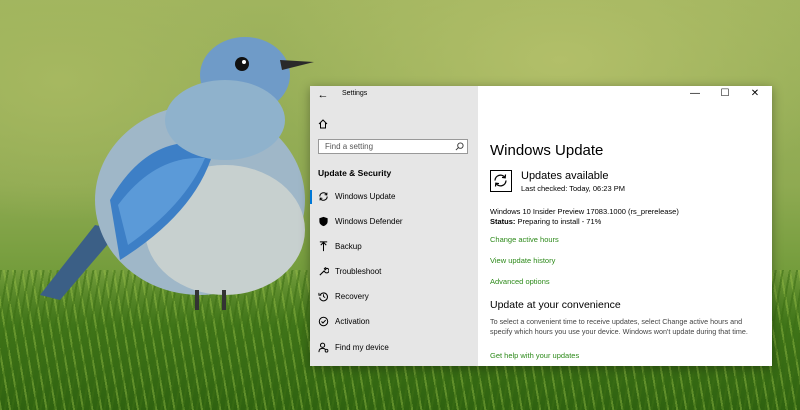  I want to click on check-circle-icon, so click(323, 321).